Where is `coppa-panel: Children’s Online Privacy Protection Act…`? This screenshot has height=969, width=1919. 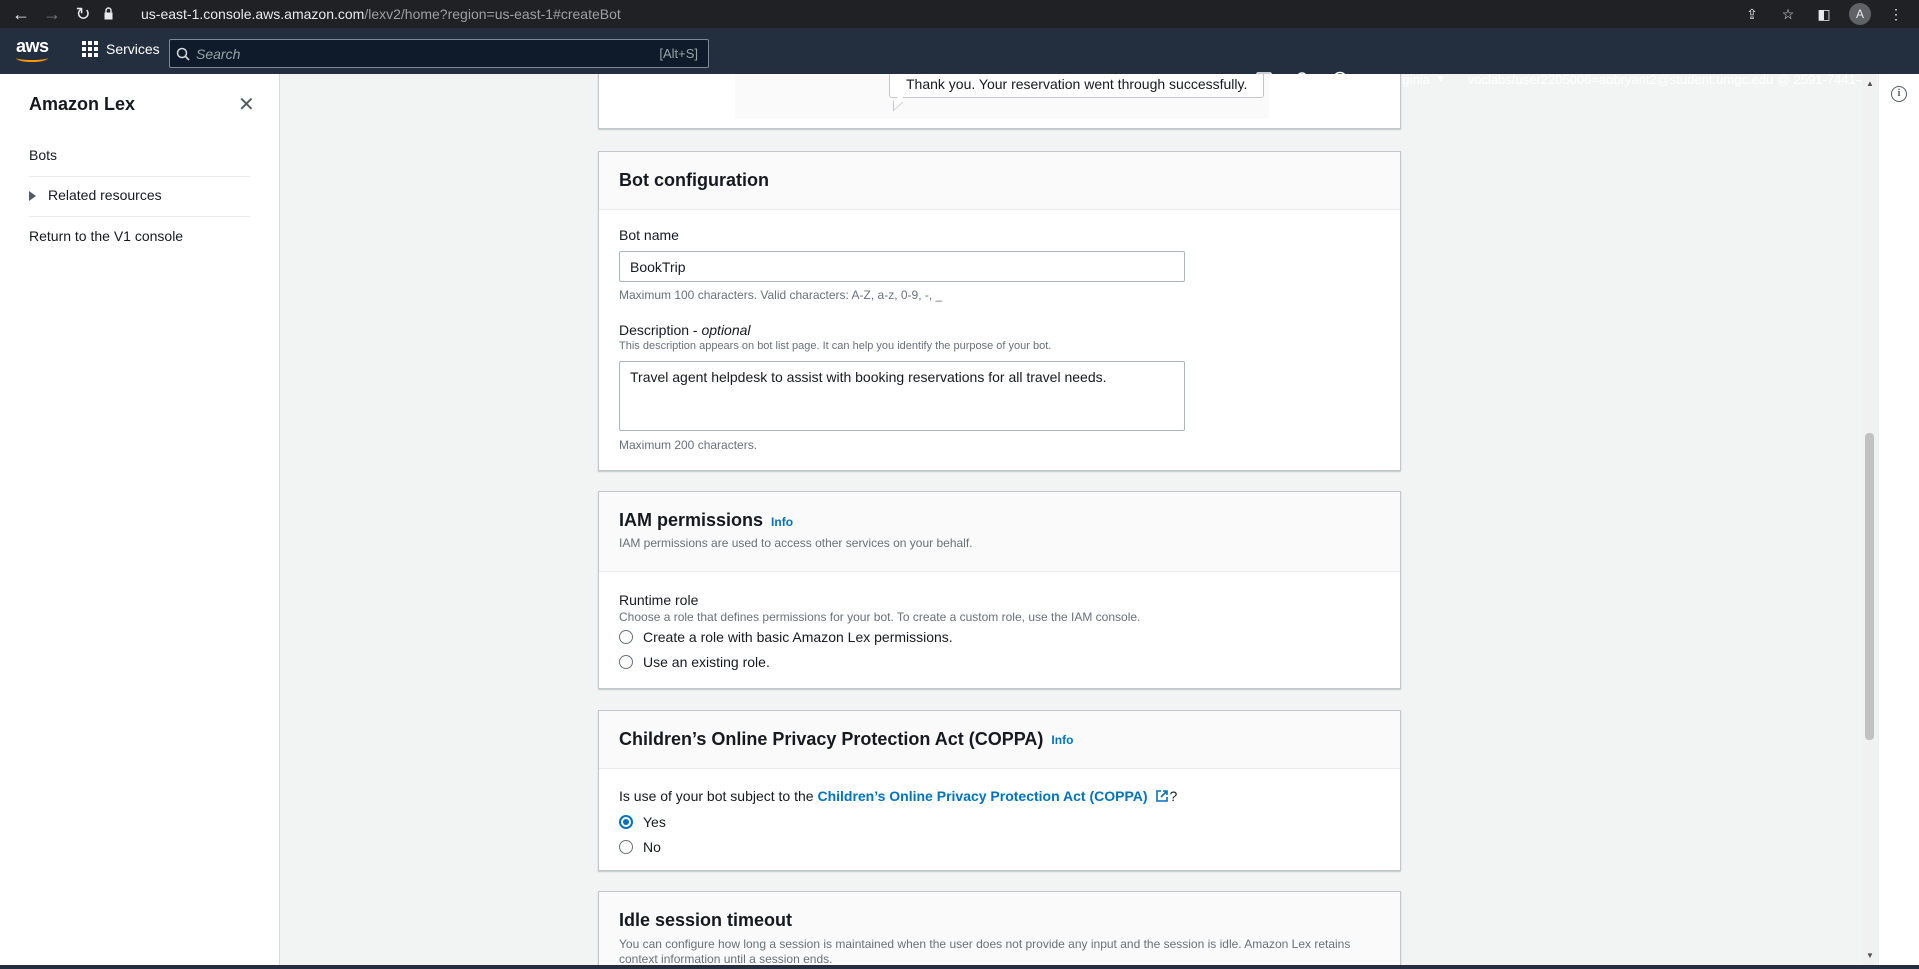
coppa-panel: Children’s Online Privacy Protection Act… is located at coordinates (999, 790).